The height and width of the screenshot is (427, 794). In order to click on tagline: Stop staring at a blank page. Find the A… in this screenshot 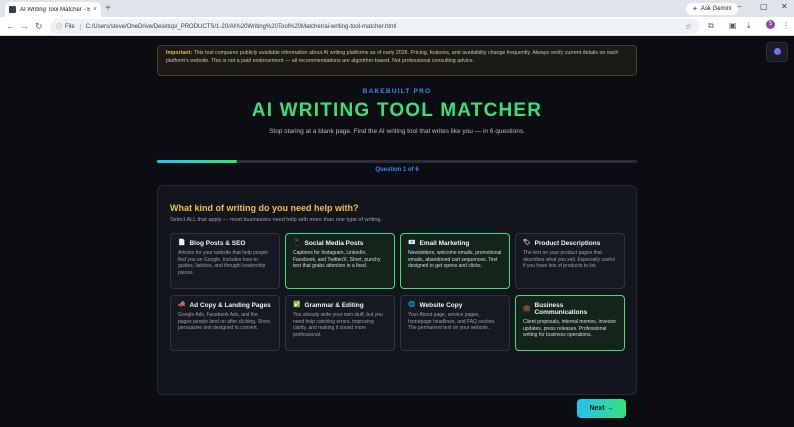, I will do `click(397, 131)`.